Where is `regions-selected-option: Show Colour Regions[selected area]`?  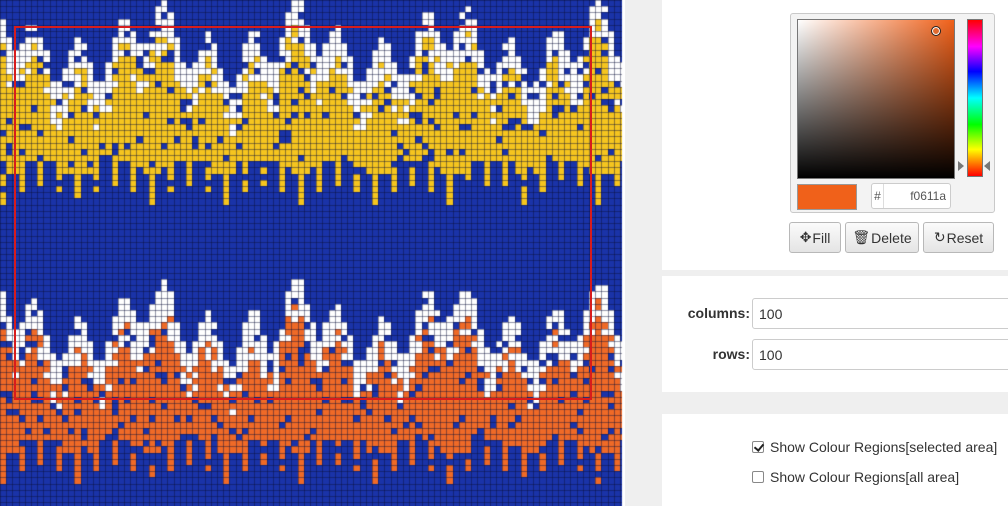
regions-selected-option: Show Colour Regions[selected area] is located at coordinates (874, 447).